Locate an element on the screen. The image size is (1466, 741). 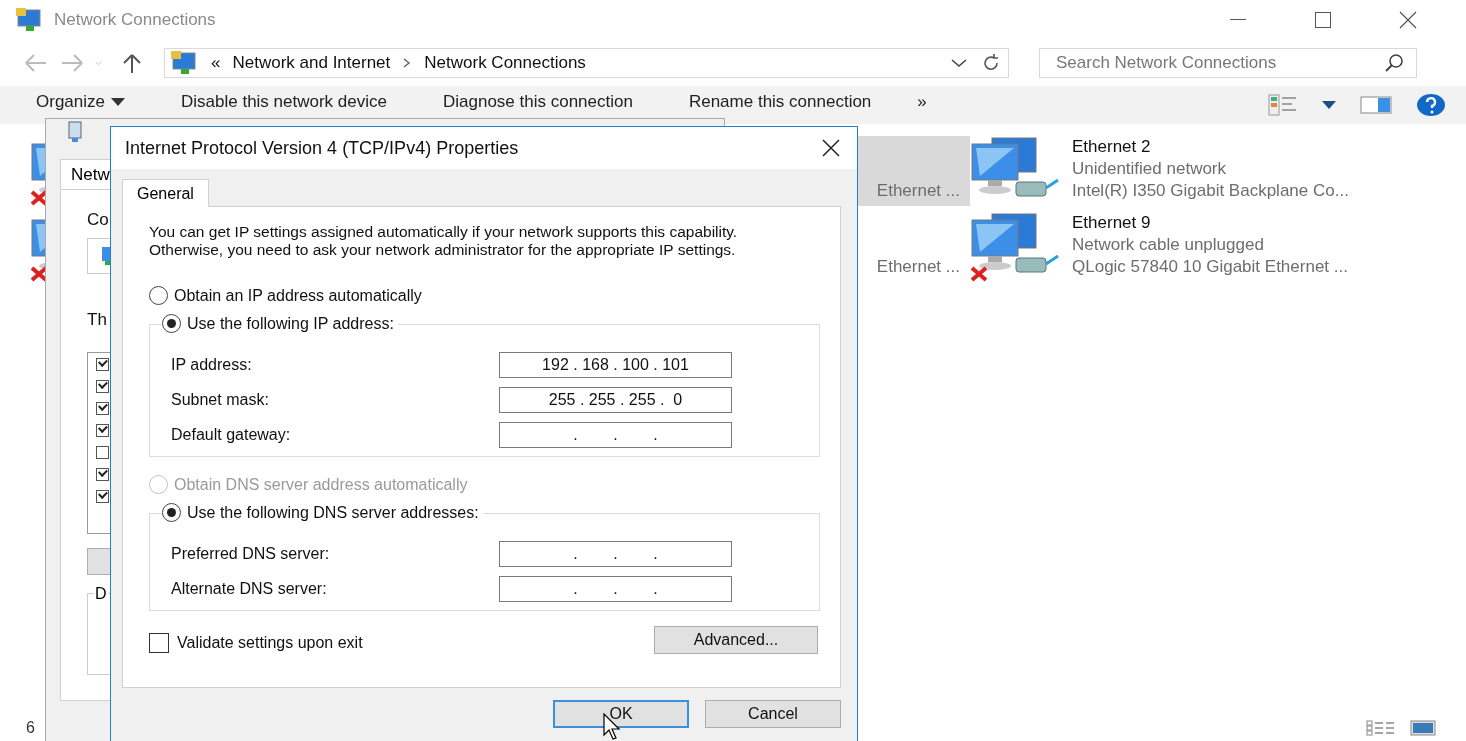
field-label: IP address: is located at coordinates (212, 365).